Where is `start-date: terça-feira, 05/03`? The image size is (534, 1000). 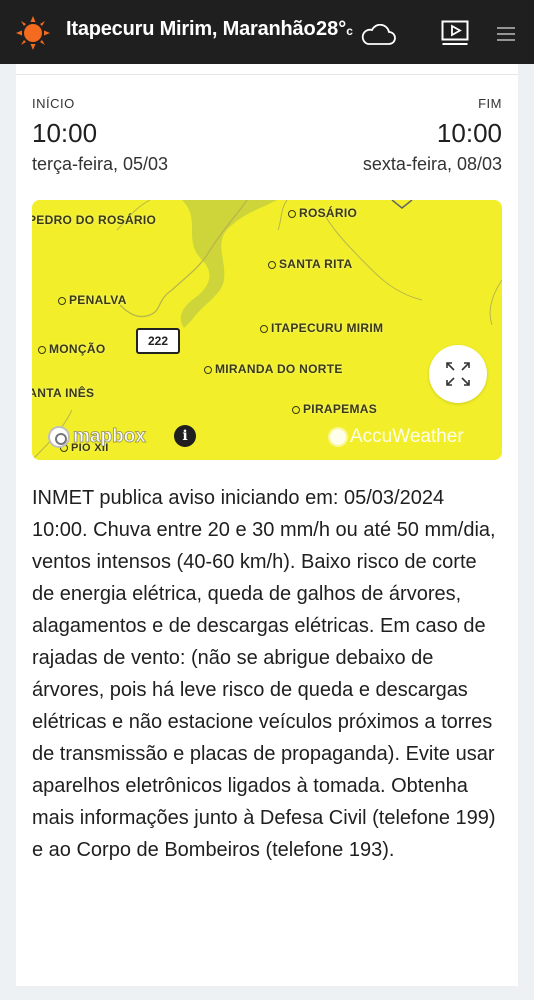 start-date: terça-feira, 05/03 is located at coordinates (100, 164).